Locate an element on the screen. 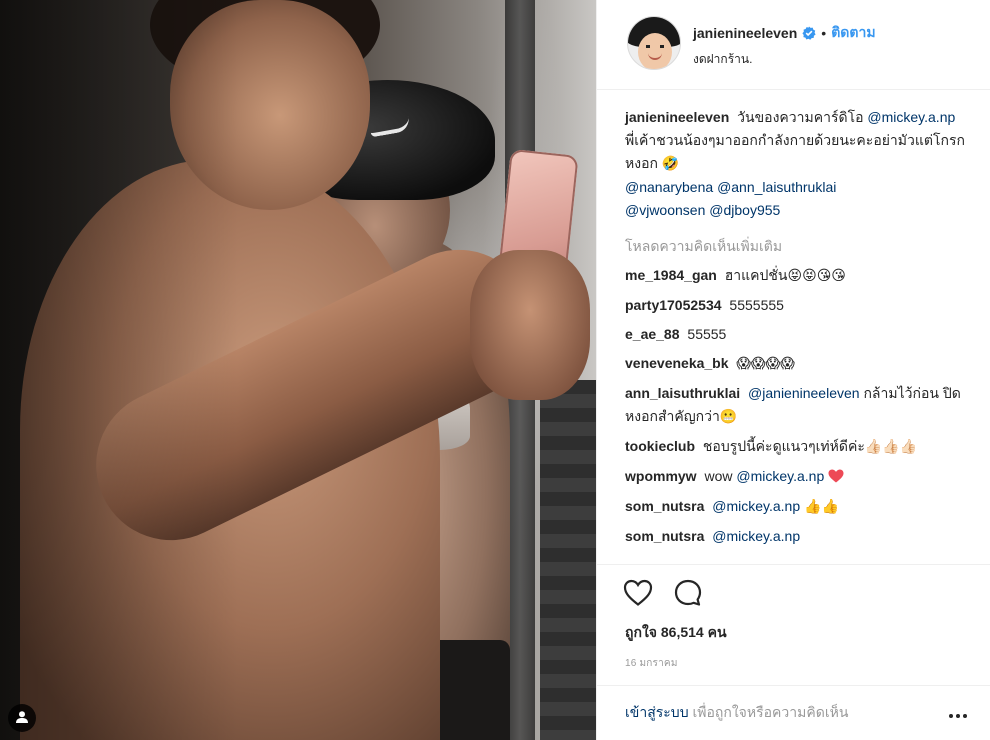 The width and height of the screenshot is (990, 740). caption-text-1: วันของความคาร์ดิโอ is located at coordinates (800, 117).